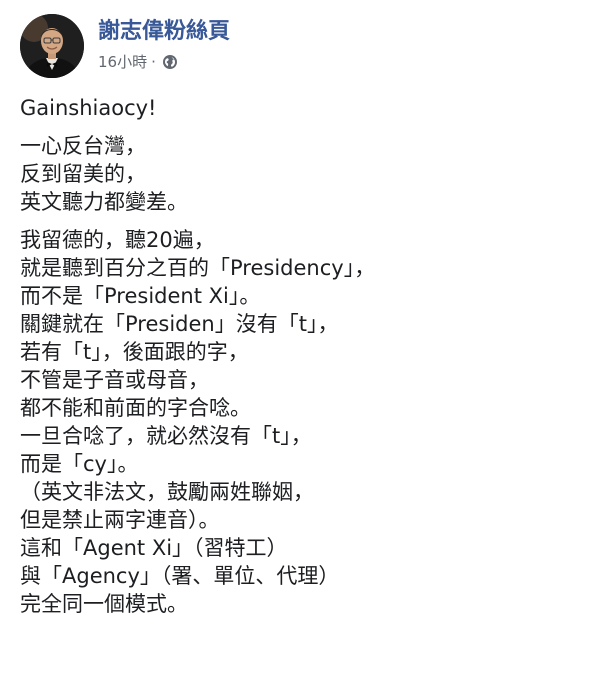 Image resolution: width=607 pixels, height=689 pixels. Describe the element at coordinates (122, 62) in the screenshot. I see `post-timestamp: 16小時` at that location.